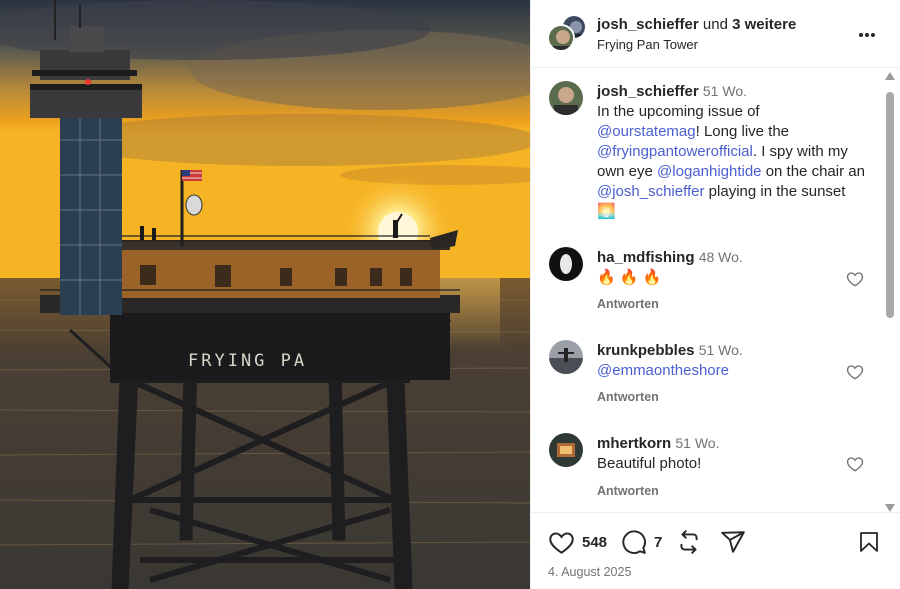  Describe the element at coordinates (663, 370) in the screenshot. I see `comment-mention-link: @emmaontheshore` at that location.